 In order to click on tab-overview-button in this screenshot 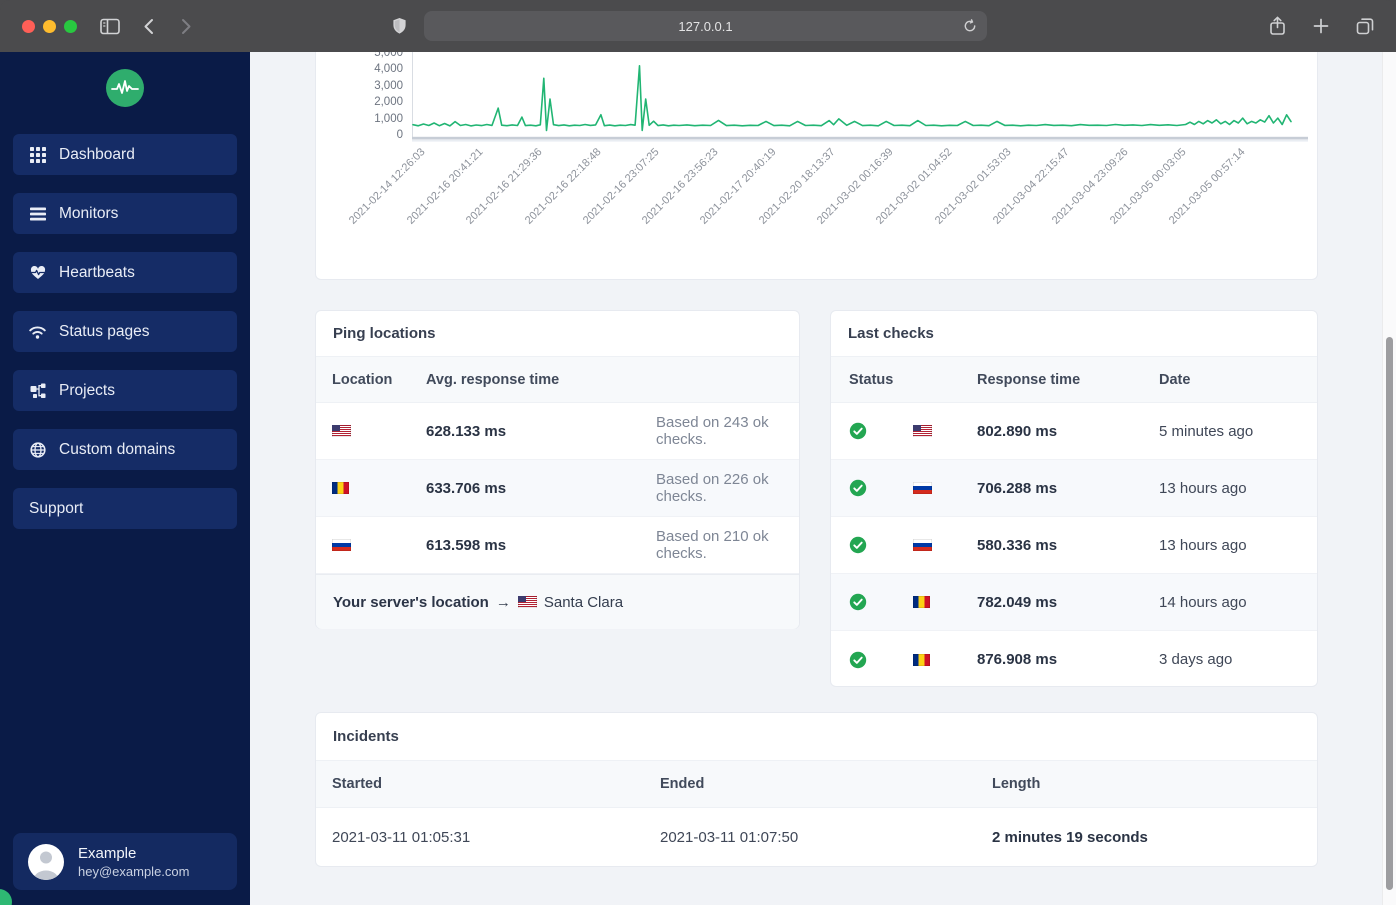, I will do `click(1365, 26)`.